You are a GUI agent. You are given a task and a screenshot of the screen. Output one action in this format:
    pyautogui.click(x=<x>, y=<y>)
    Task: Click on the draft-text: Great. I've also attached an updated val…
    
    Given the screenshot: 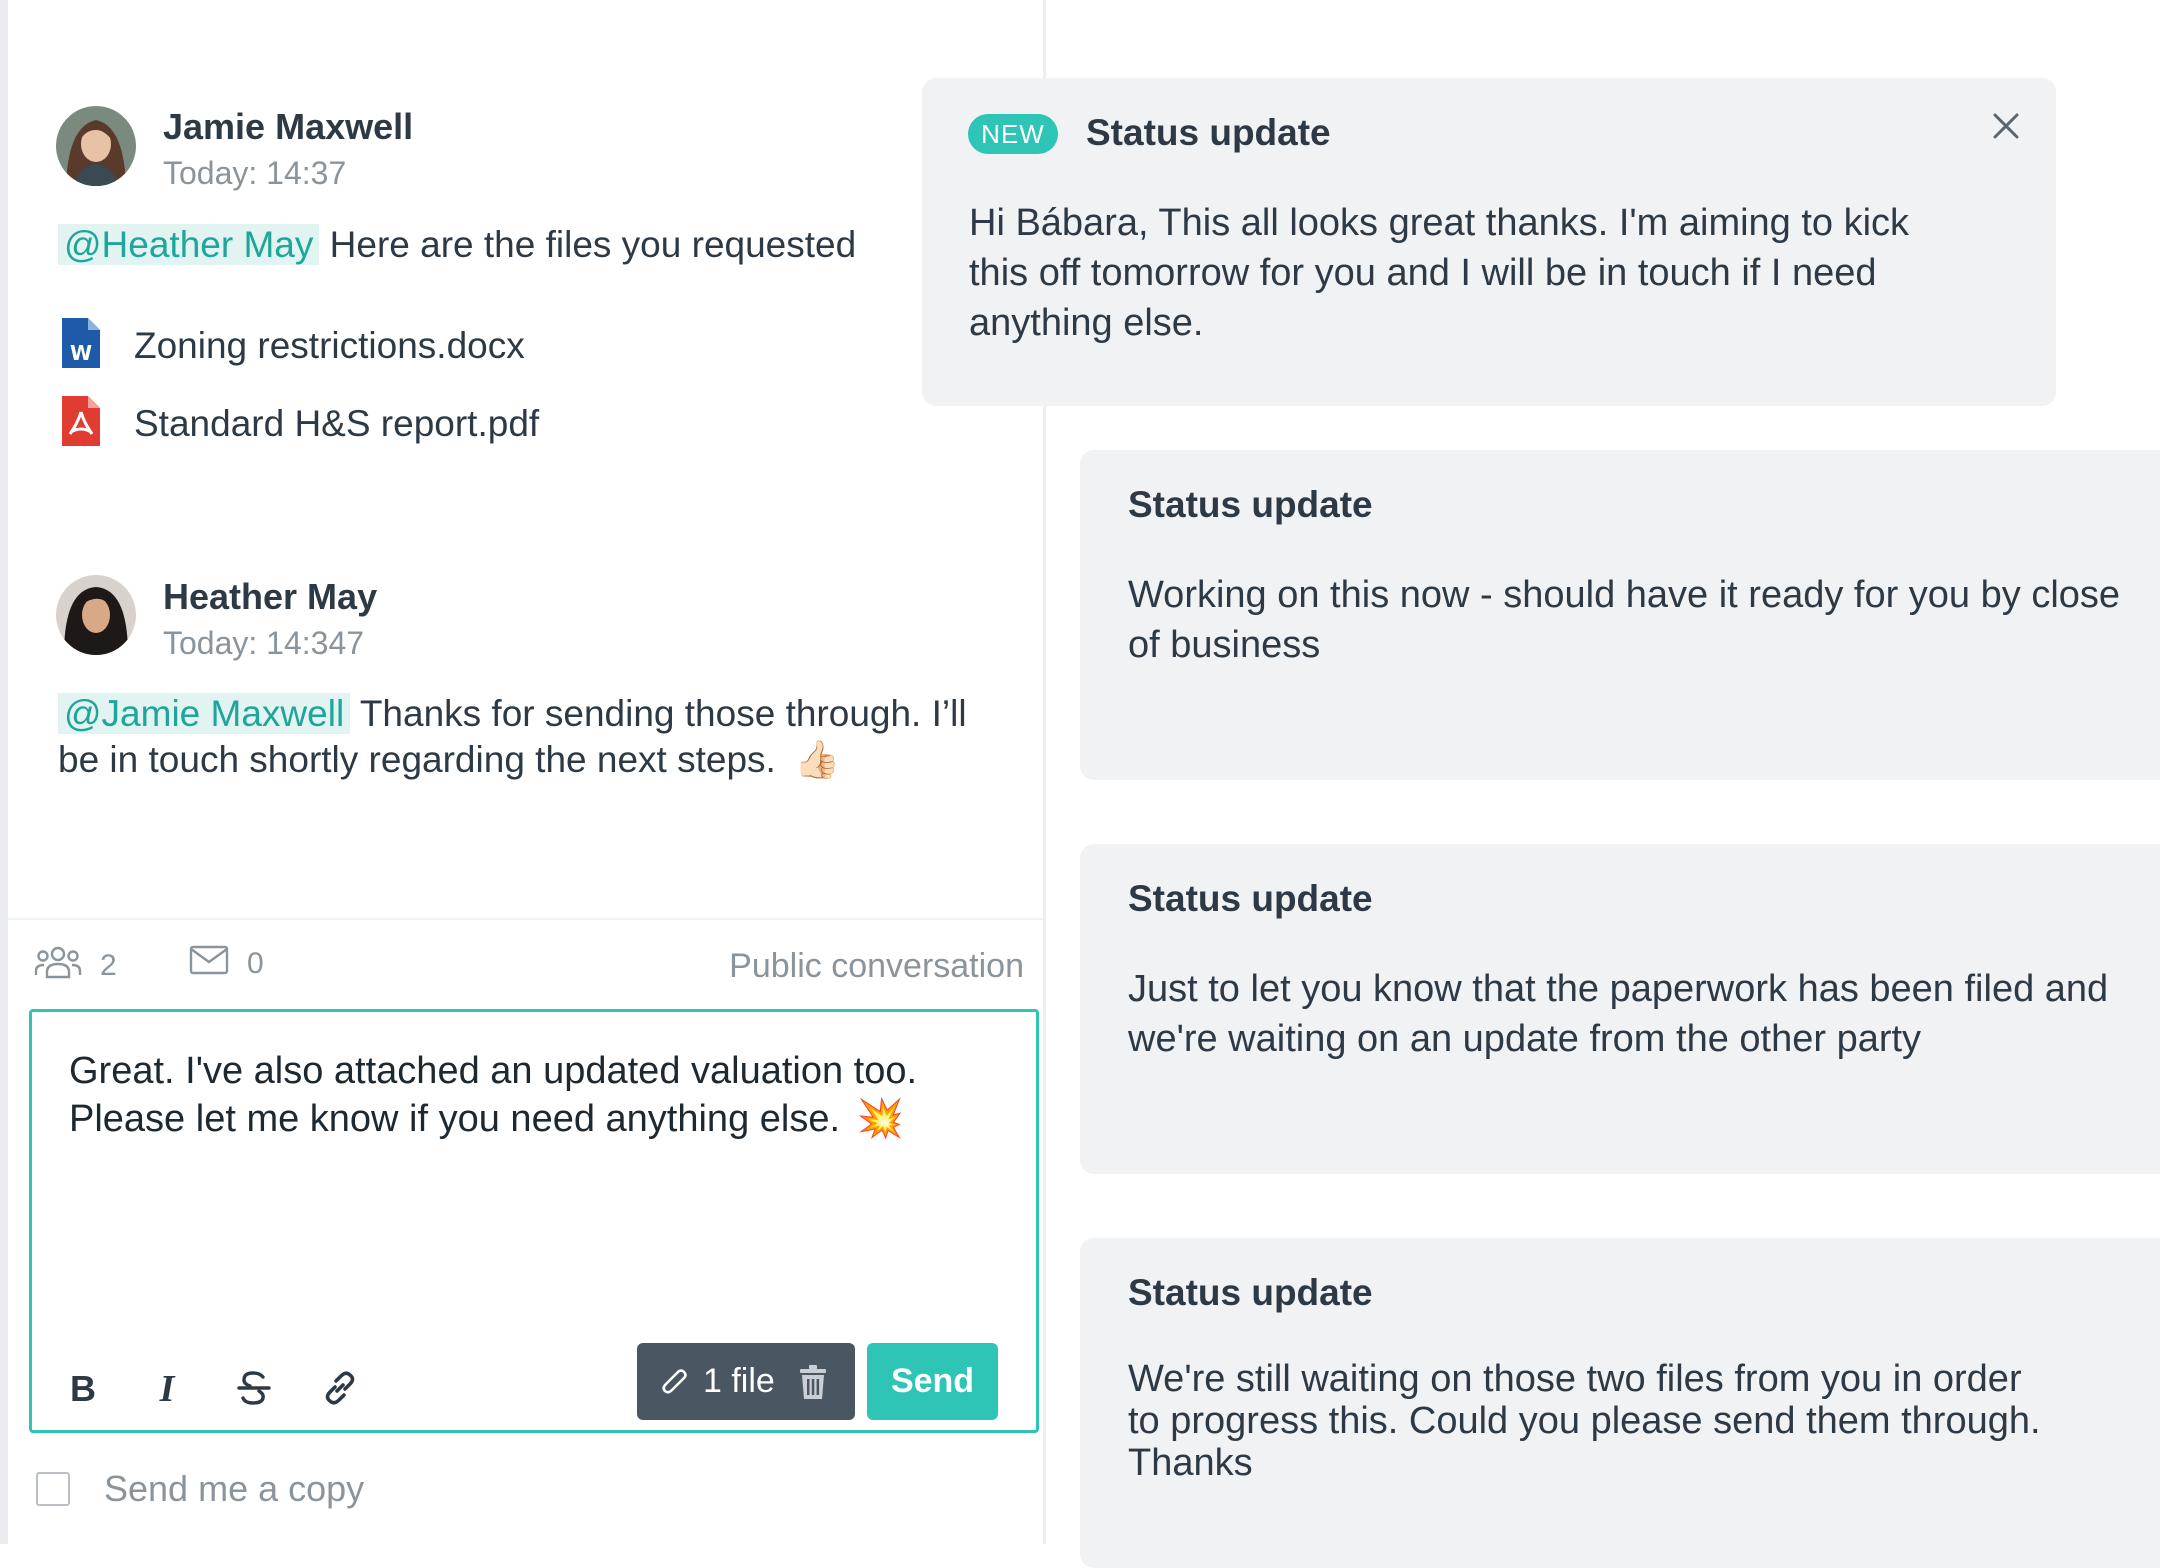 What is the action you would take?
    pyautogui.click(x=534, y=1095)
    